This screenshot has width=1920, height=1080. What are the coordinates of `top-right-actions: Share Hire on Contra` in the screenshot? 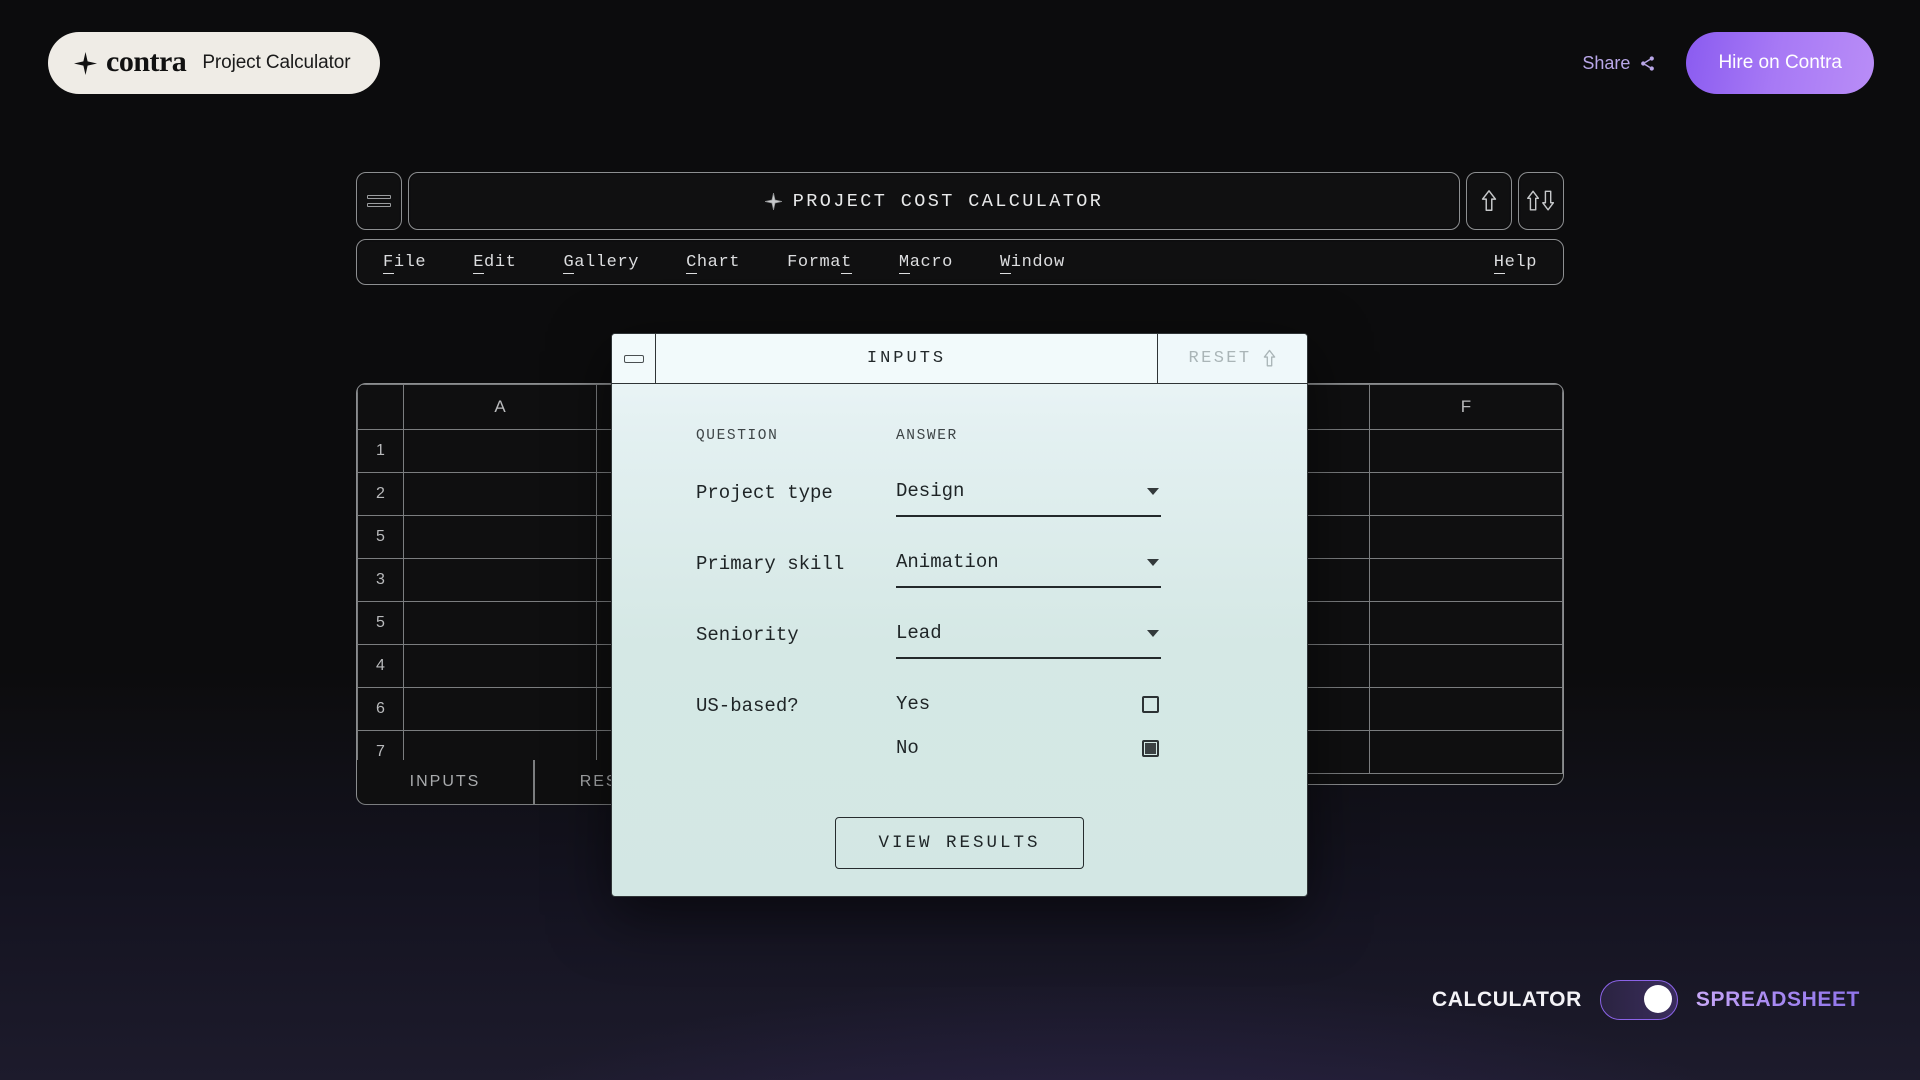 It's located at (1728, 63).